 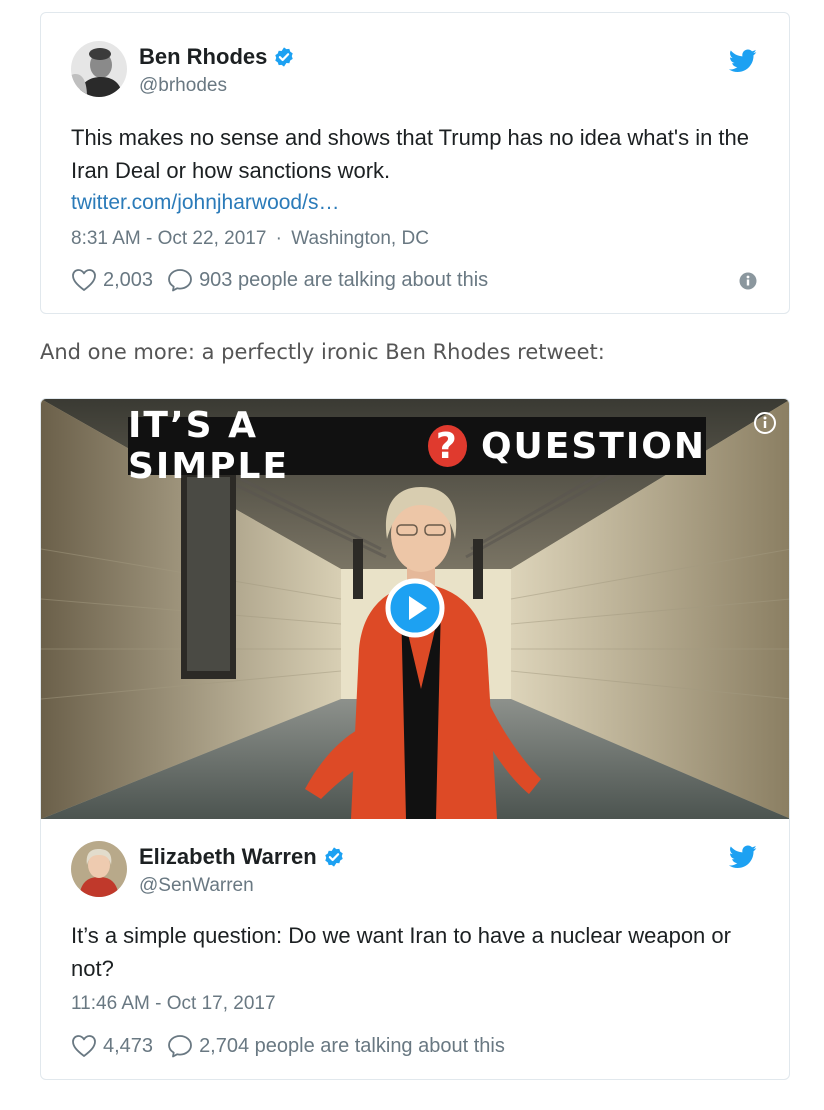 What do you see at coordinates (128, 1046) in the screenshot?
I see `like-count: 4,473` at bounding box center [128, 1046].